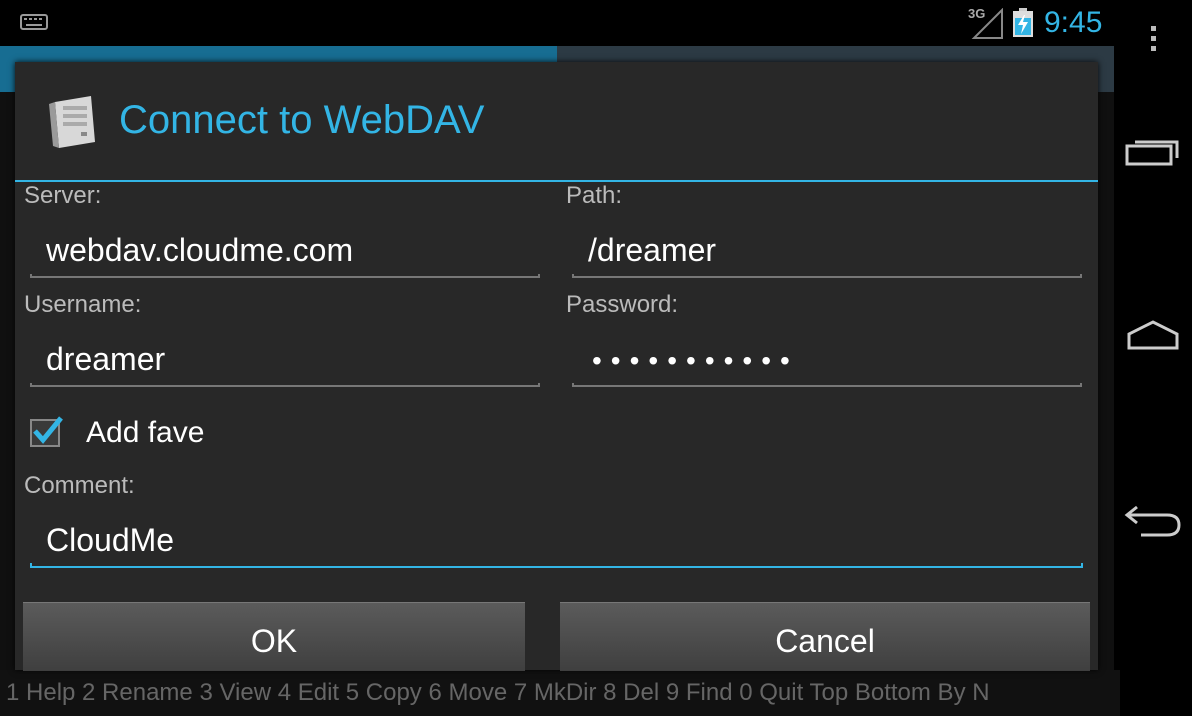 This screenshot has width=1192, height=716. I want to click on path-field-underline, so click(827, 276).